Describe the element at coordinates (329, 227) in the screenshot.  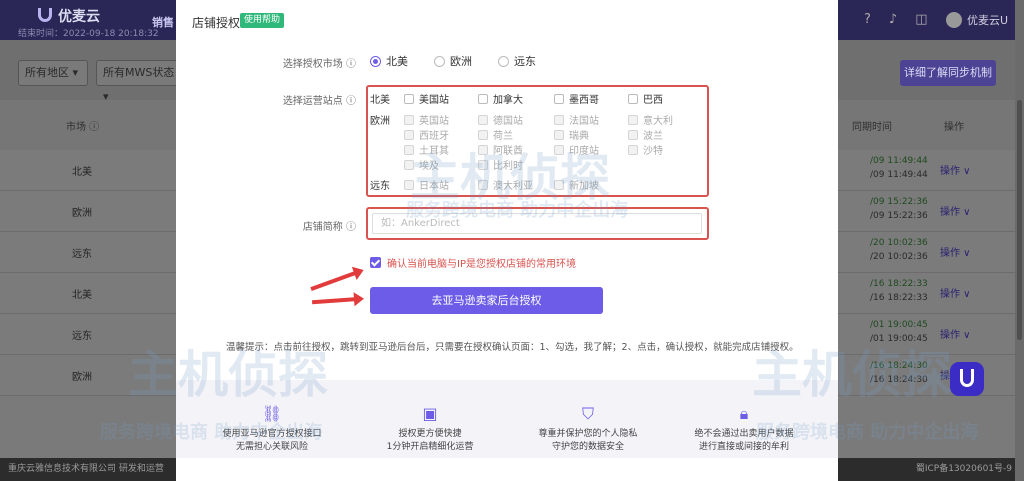
I see `store-name-label: 店铺简称 ⓘ` at that location.